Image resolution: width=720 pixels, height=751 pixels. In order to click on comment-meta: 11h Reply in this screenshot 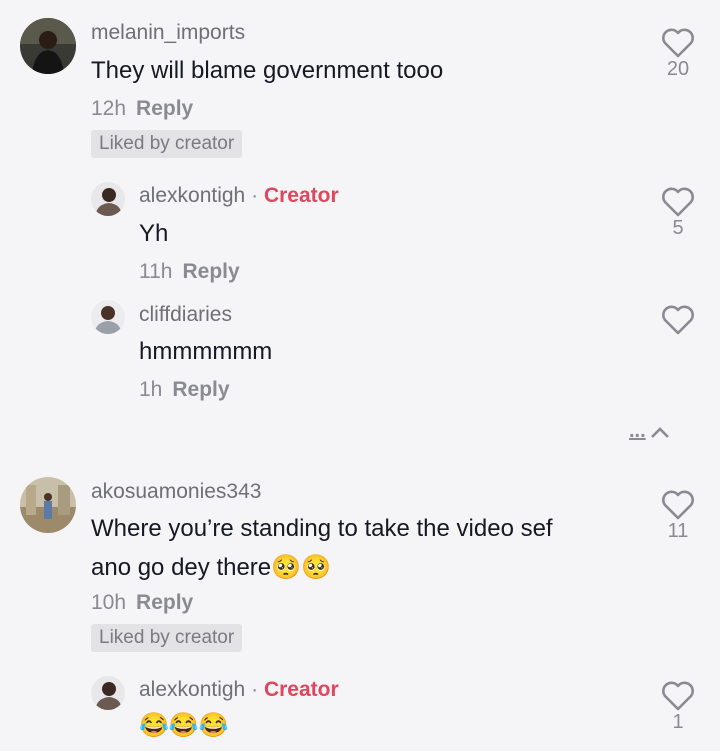, I will do `click(189, 272)`.